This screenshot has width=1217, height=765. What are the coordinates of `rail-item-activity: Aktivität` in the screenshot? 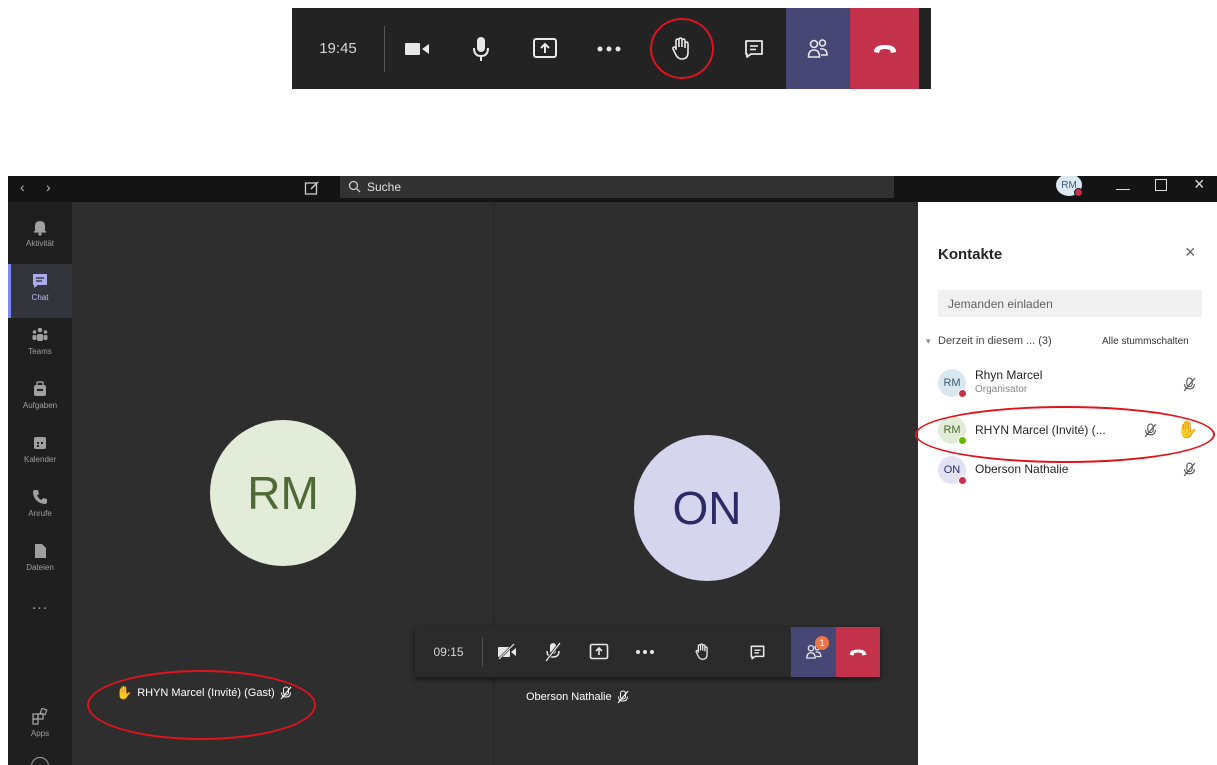 It's located at (40, 237).